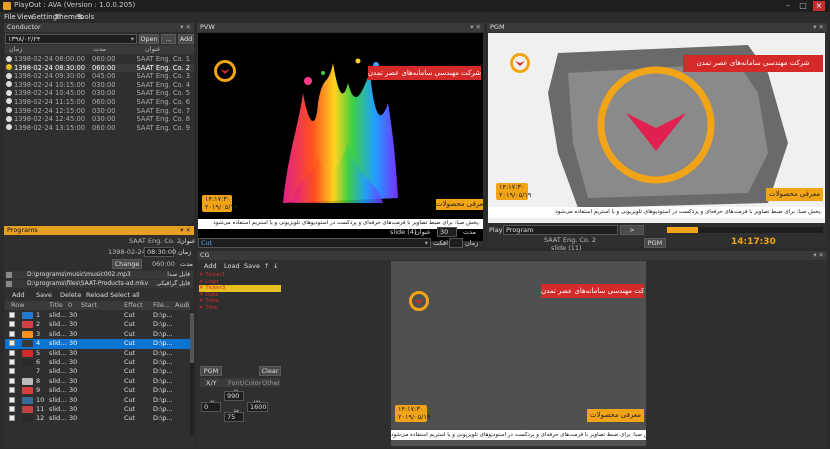 This screenshot has width=830, height=449. I want to click on add-button: Add, so click(186, 39).